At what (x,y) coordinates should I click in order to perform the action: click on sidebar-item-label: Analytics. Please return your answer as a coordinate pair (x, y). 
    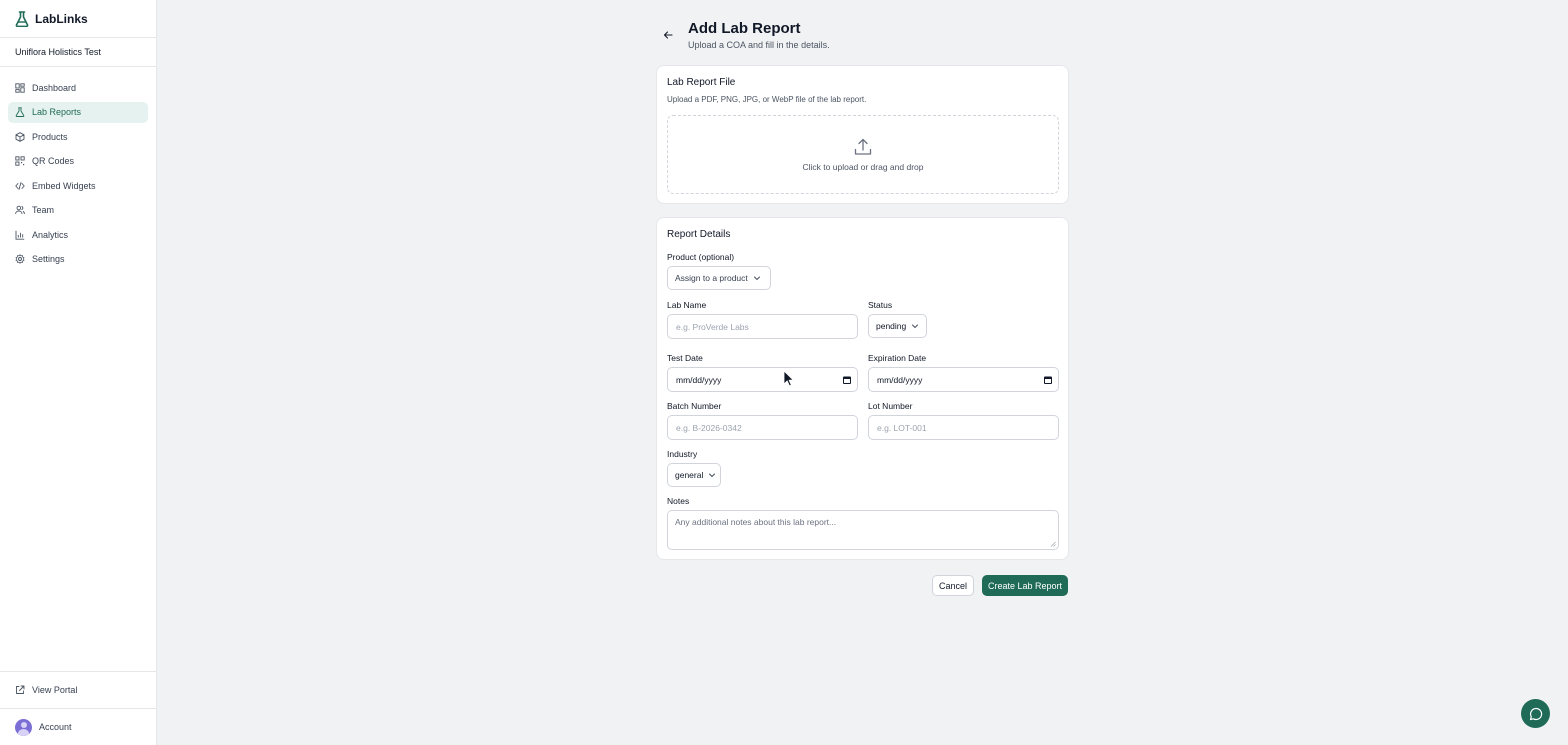
    Looking at the image, I should click on (50, 234).